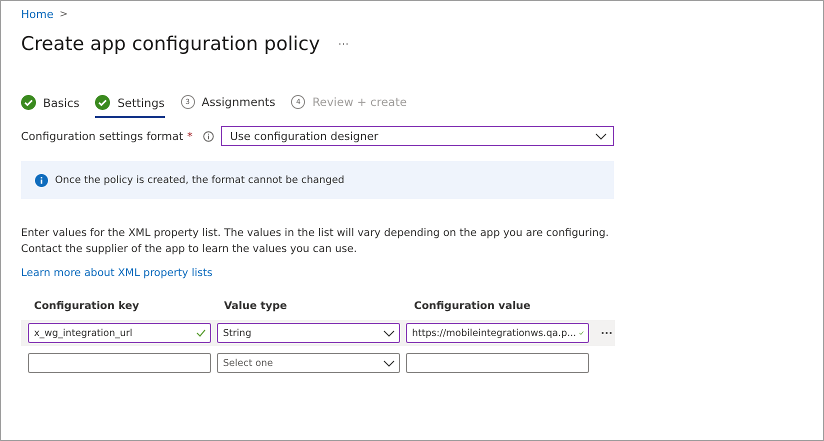  Describe the element at coordinates (130, 106) in the screenshot. I see `wizard-step-tab: Settings` at that location.